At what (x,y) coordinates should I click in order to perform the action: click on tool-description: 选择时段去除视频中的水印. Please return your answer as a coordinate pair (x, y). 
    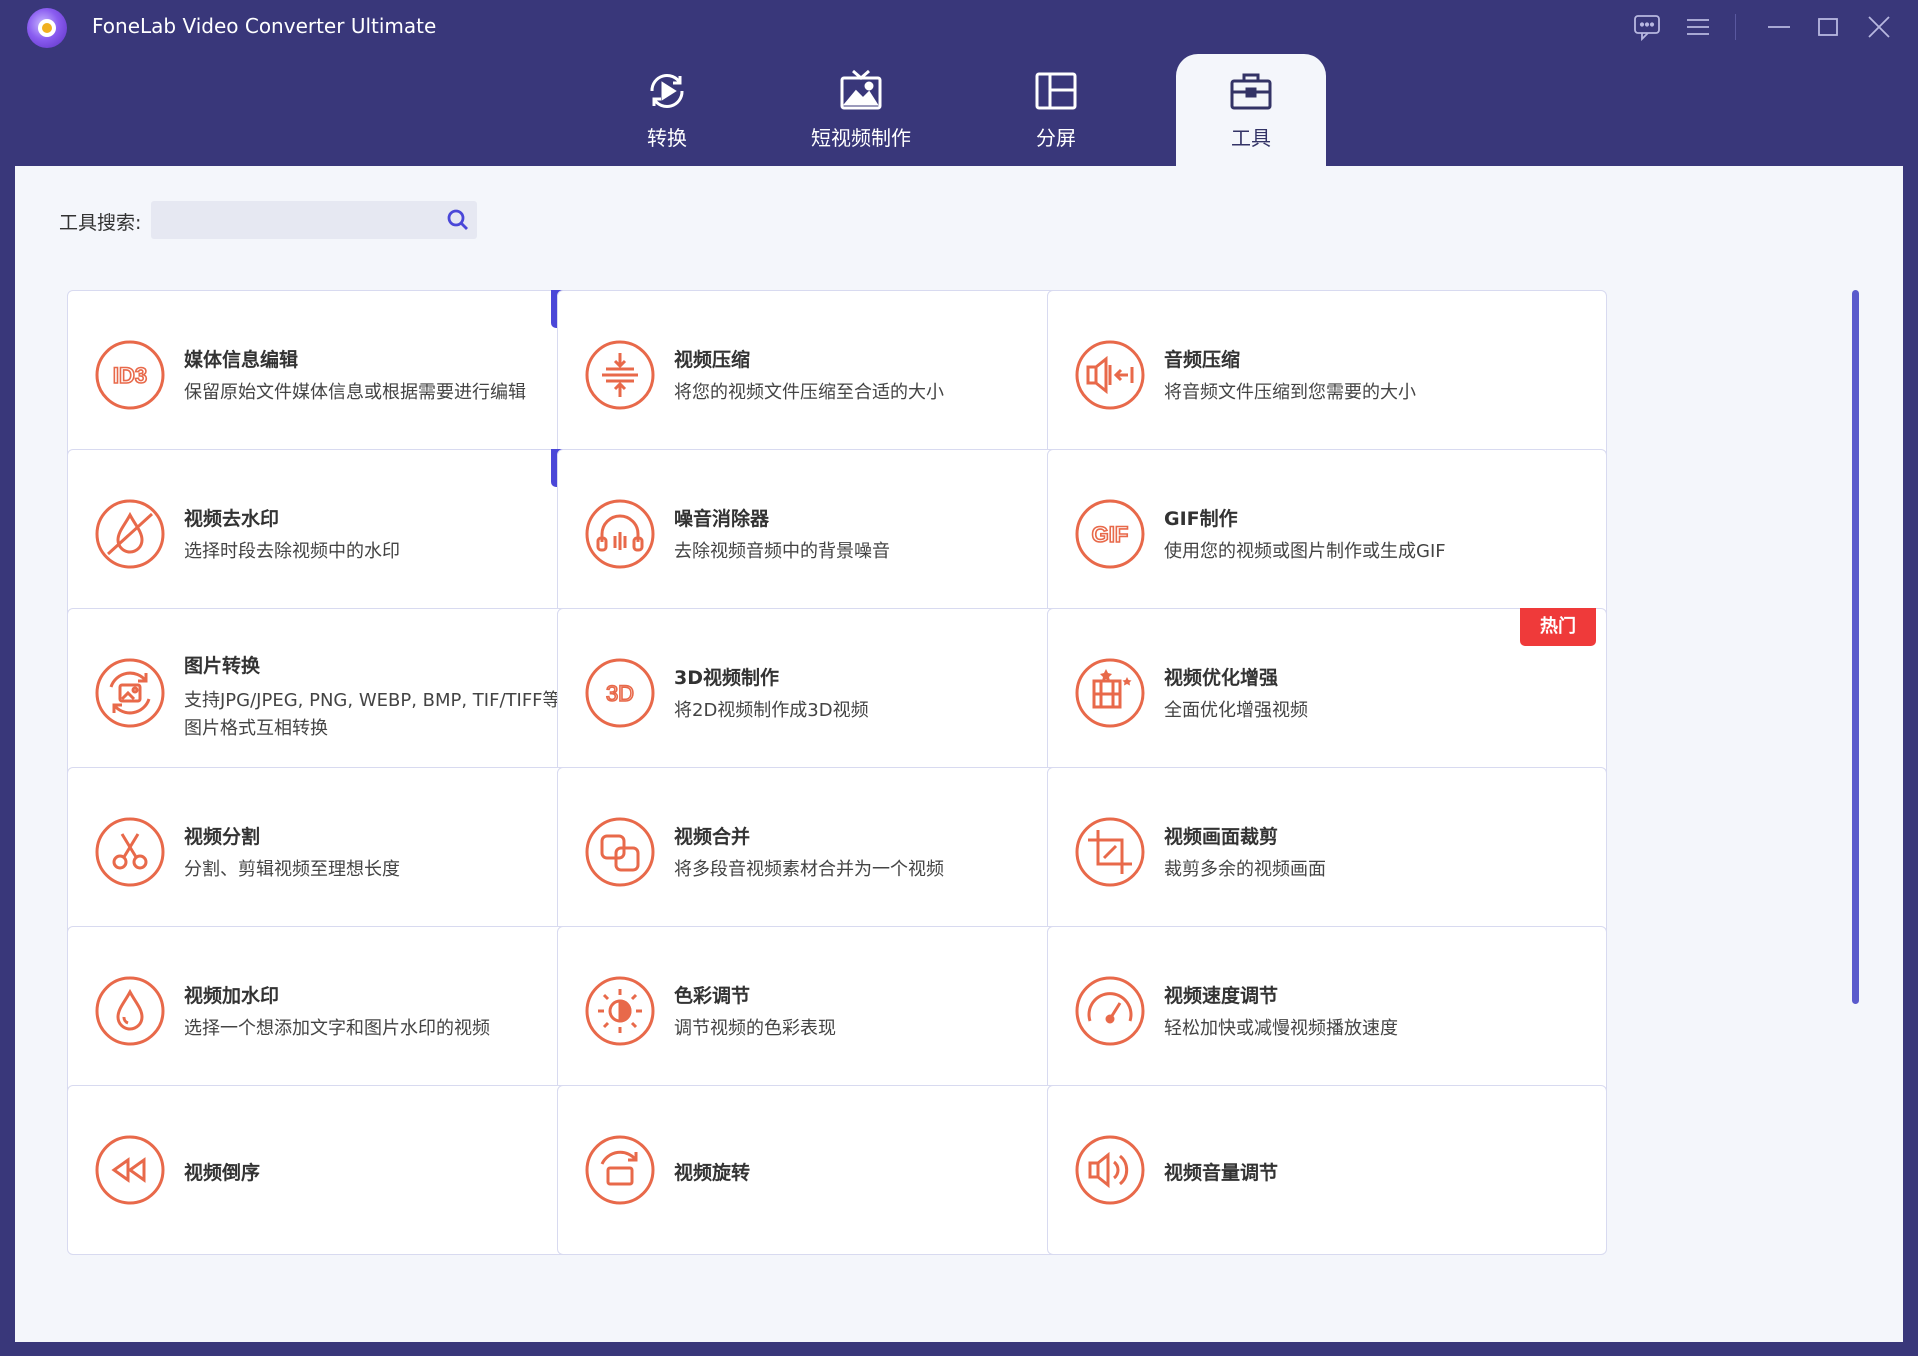
    Looking at the image, I should click on (292, 551).